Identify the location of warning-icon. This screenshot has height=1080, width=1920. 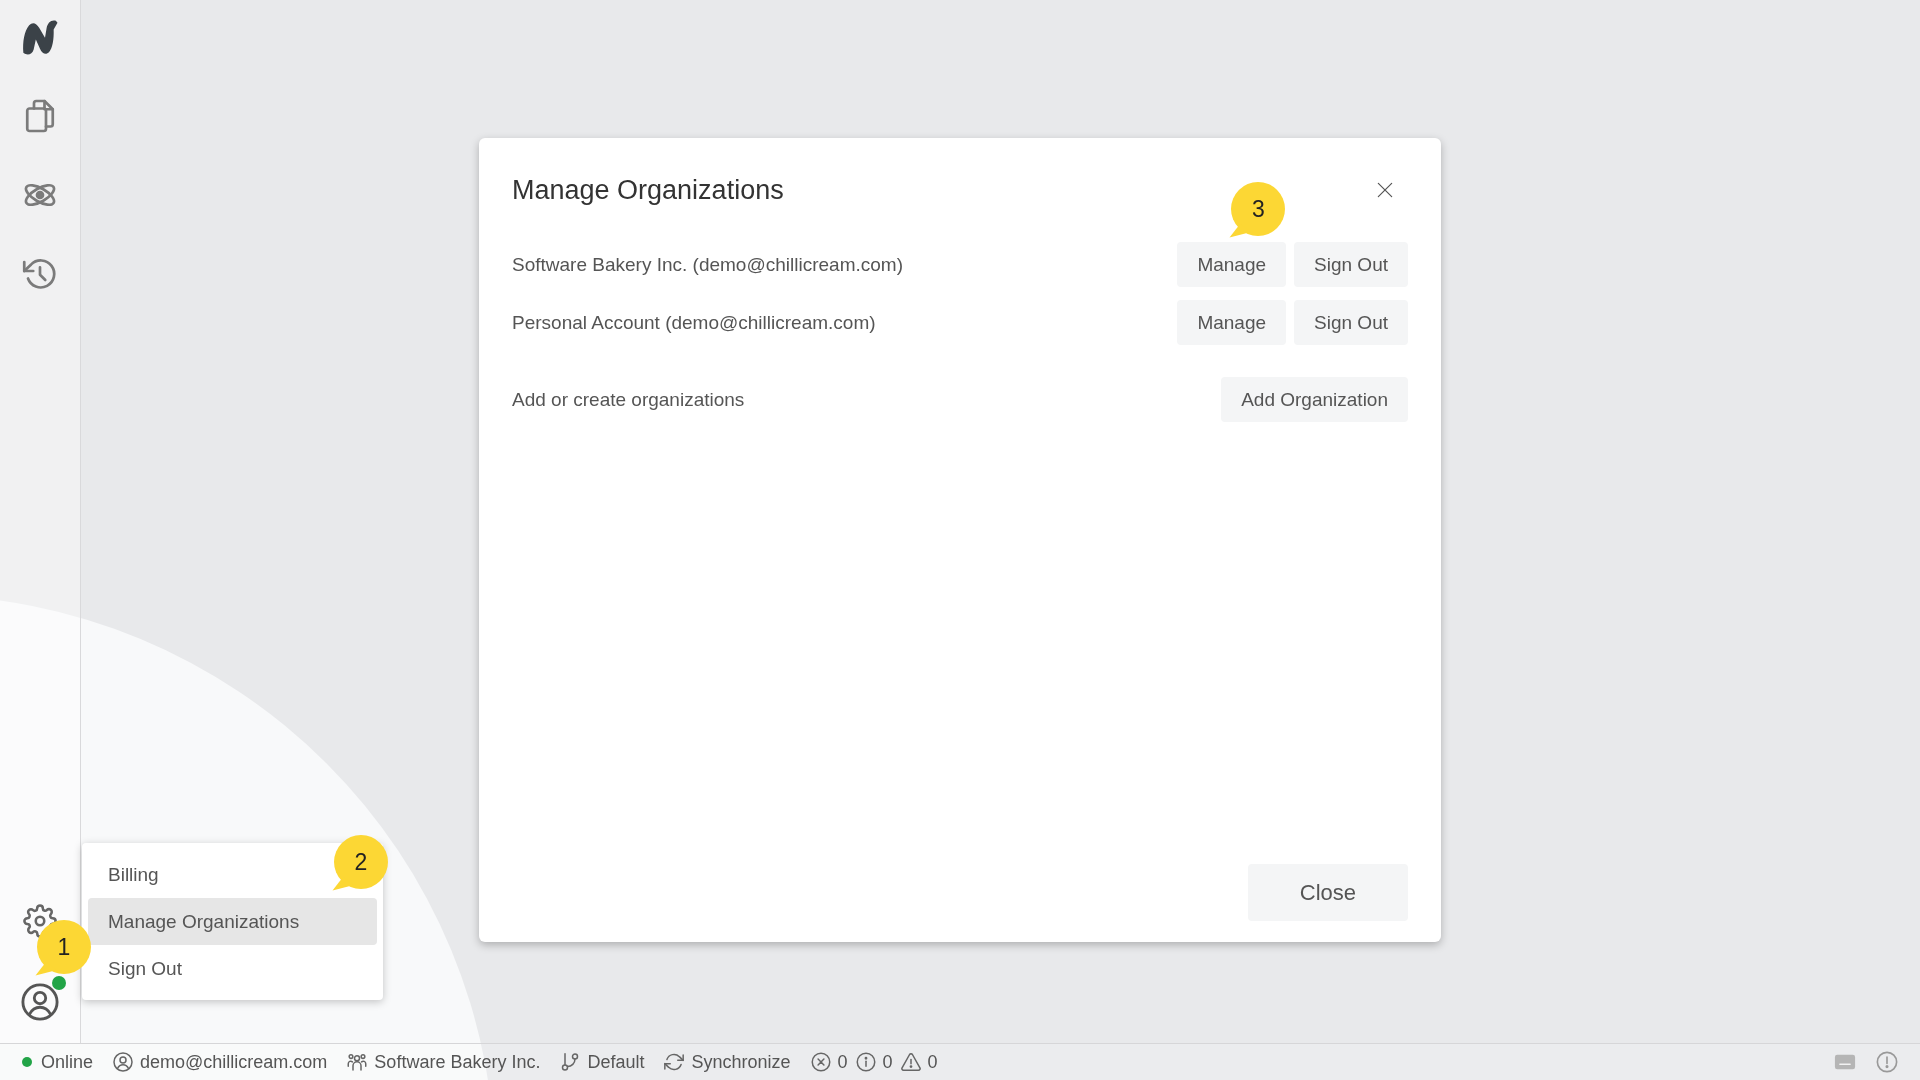
(910, 1062).